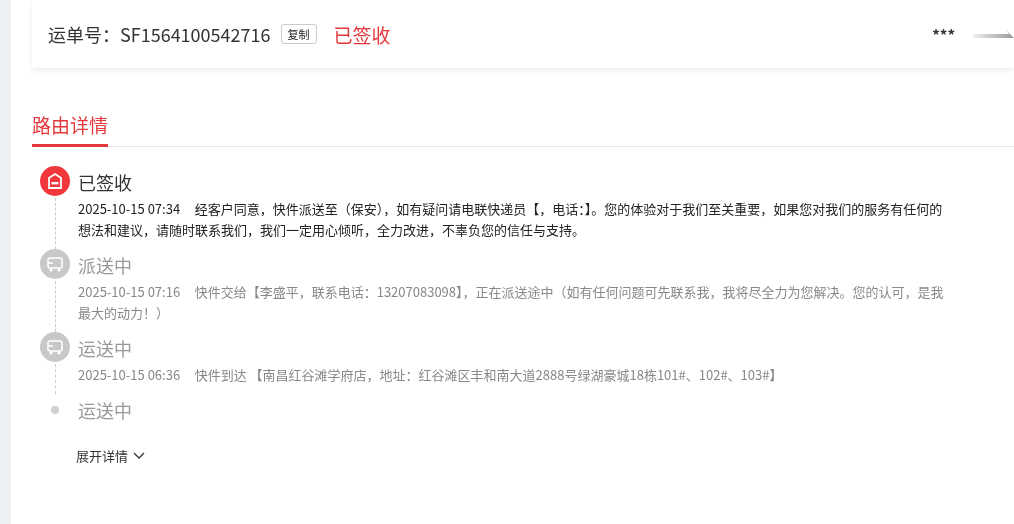  Describe the element at coordinates (55, 181) in the screenshot. I see `signed-icon` at that location.